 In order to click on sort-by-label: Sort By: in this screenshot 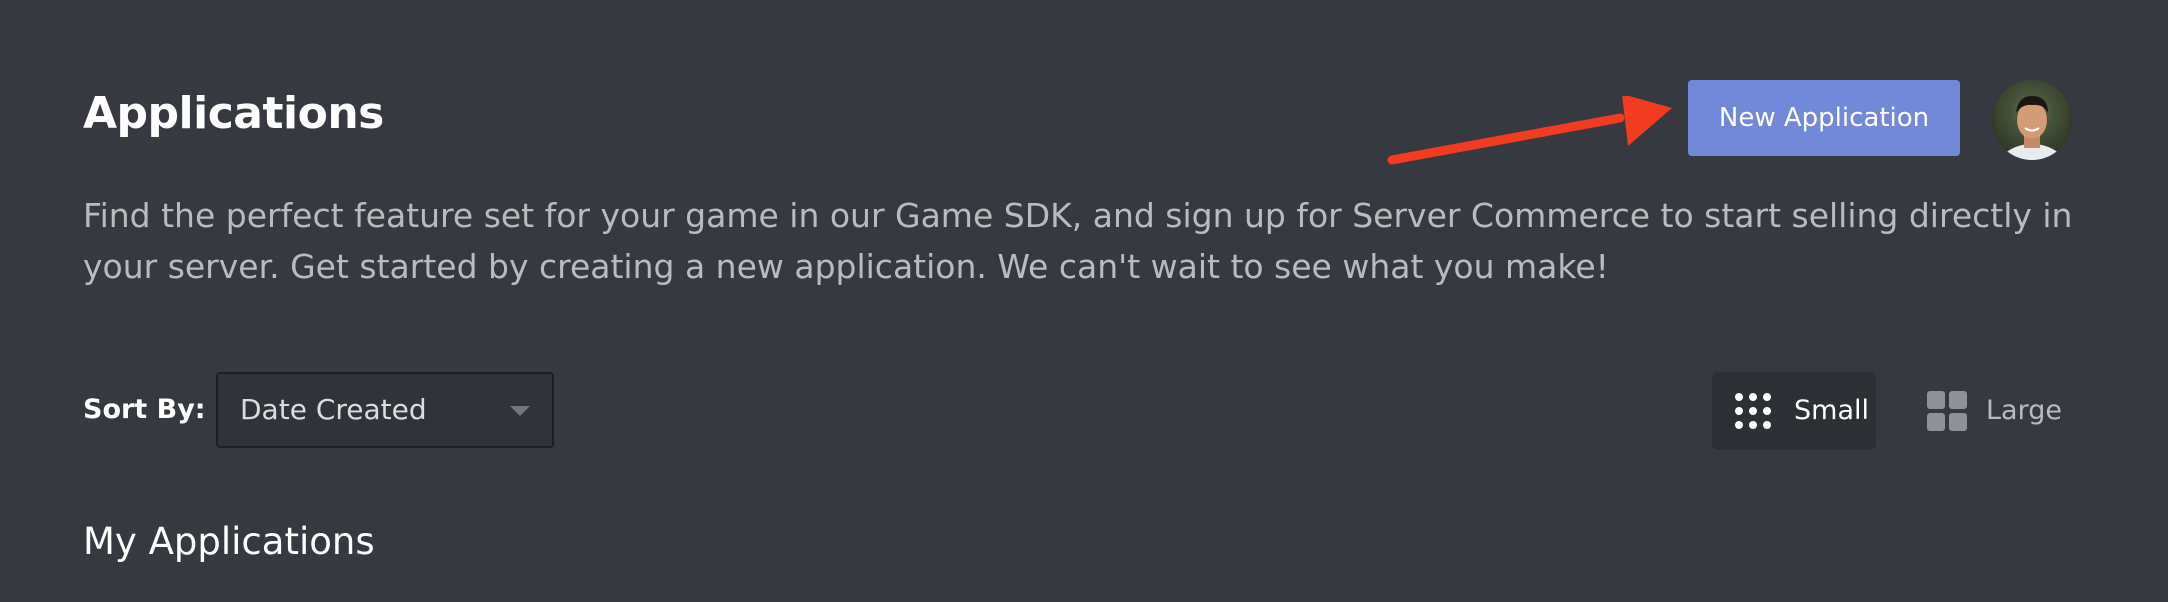, I will do `click(144, 409)`.